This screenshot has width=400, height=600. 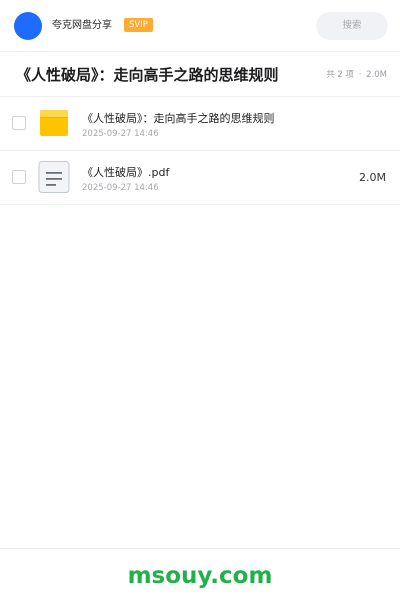 What do you see at coordinates (147, 75) in the screenshot?
I see `page-title: 《人性破局》：走向高手之路的思维规则` at bounding box center [147, 75].